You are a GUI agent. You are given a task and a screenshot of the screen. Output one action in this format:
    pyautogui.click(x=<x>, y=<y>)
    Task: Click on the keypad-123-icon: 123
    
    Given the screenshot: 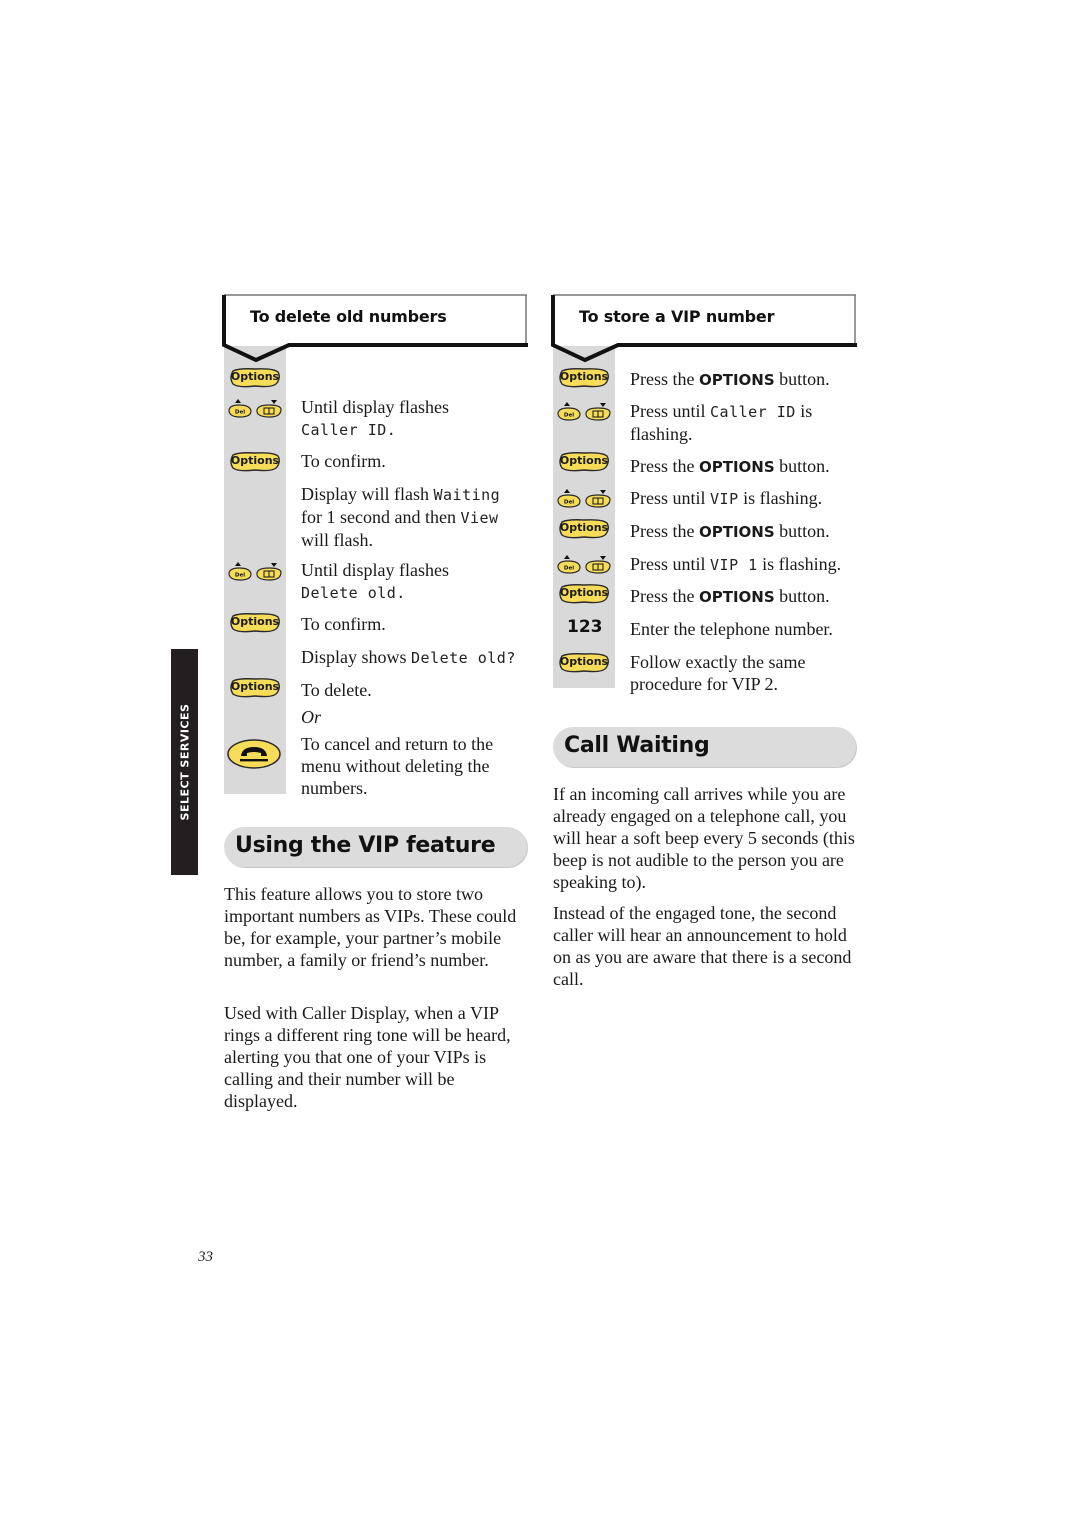 What is the action you would take?
    pyautogui.click(x=585, y=627)
    